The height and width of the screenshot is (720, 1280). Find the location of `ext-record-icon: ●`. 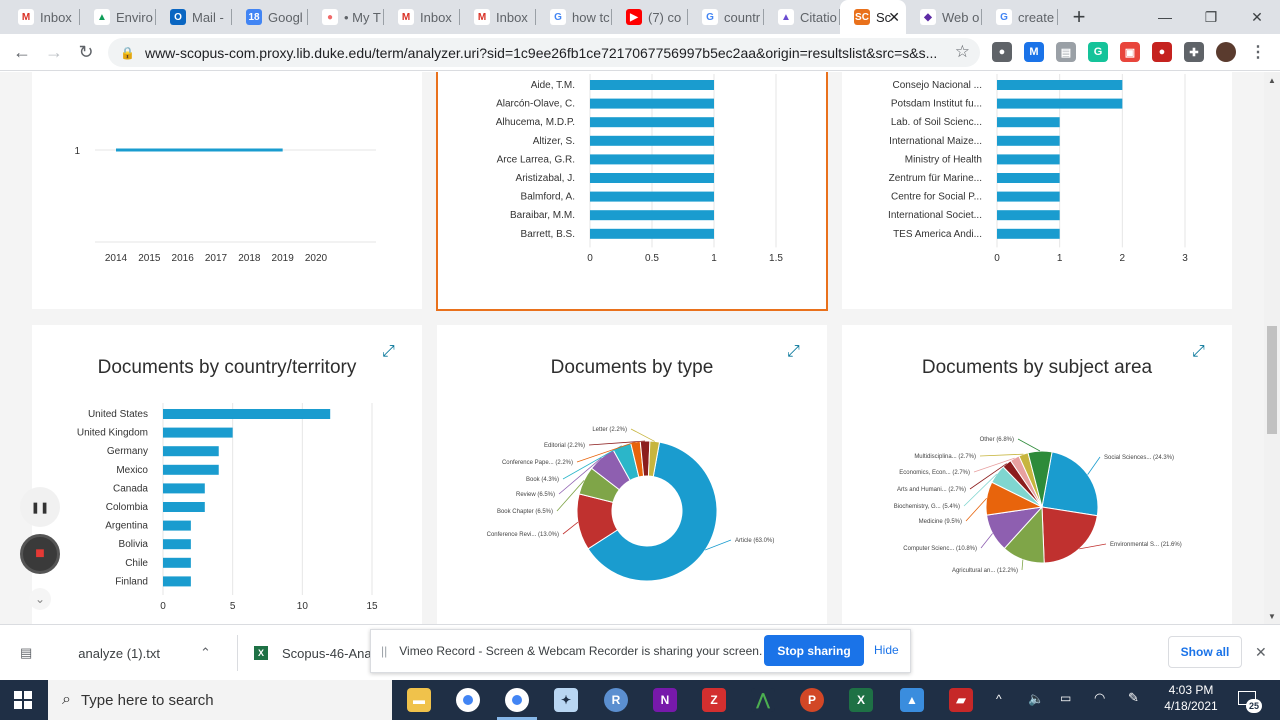

ext-record-icon: ● is located at coordinates (1162, 52).